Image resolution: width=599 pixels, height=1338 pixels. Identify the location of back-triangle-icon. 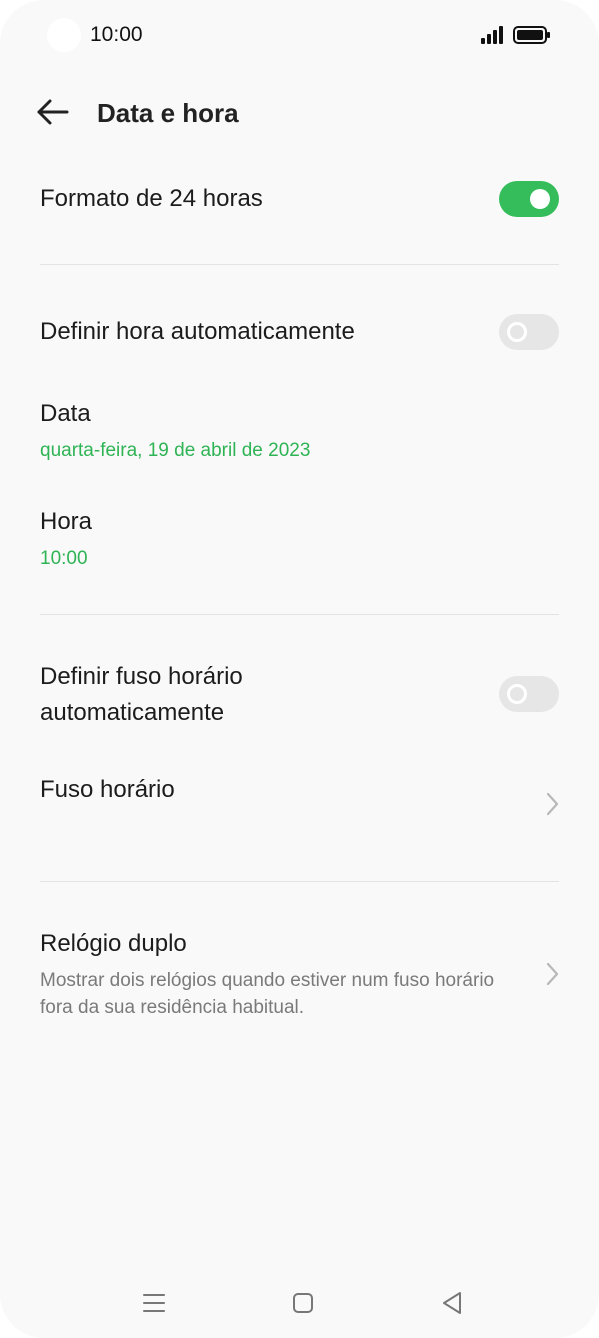
(453, 1303).